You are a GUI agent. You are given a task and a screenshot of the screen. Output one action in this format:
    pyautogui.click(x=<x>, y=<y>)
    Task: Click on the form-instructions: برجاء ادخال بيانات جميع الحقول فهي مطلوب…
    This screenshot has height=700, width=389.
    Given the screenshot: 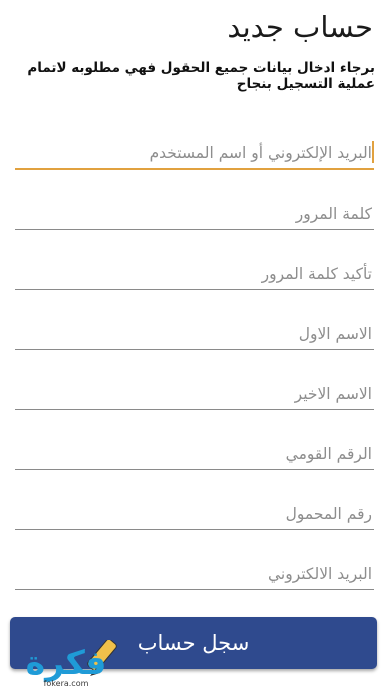 What is the action you would take?
    pyautogui.click(x=201, y=76)
    